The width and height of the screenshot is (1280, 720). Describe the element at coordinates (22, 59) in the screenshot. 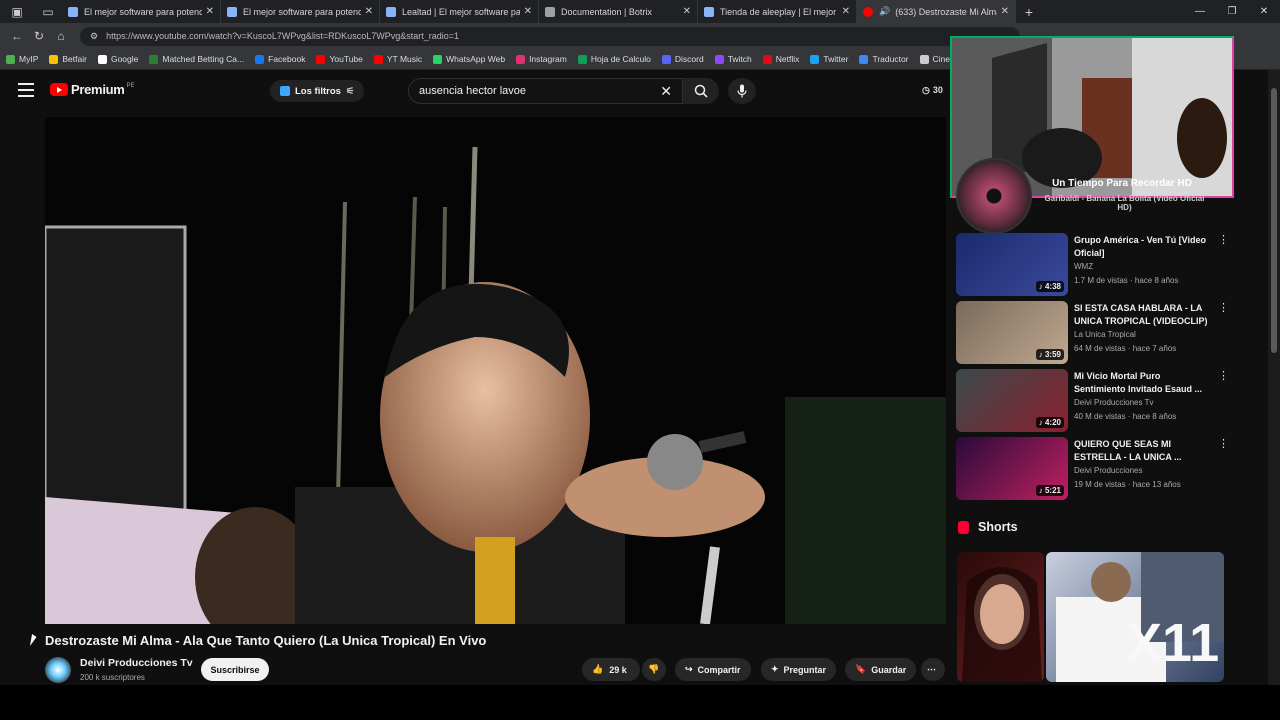

I see `bookmark-item: MyIP` at that location.